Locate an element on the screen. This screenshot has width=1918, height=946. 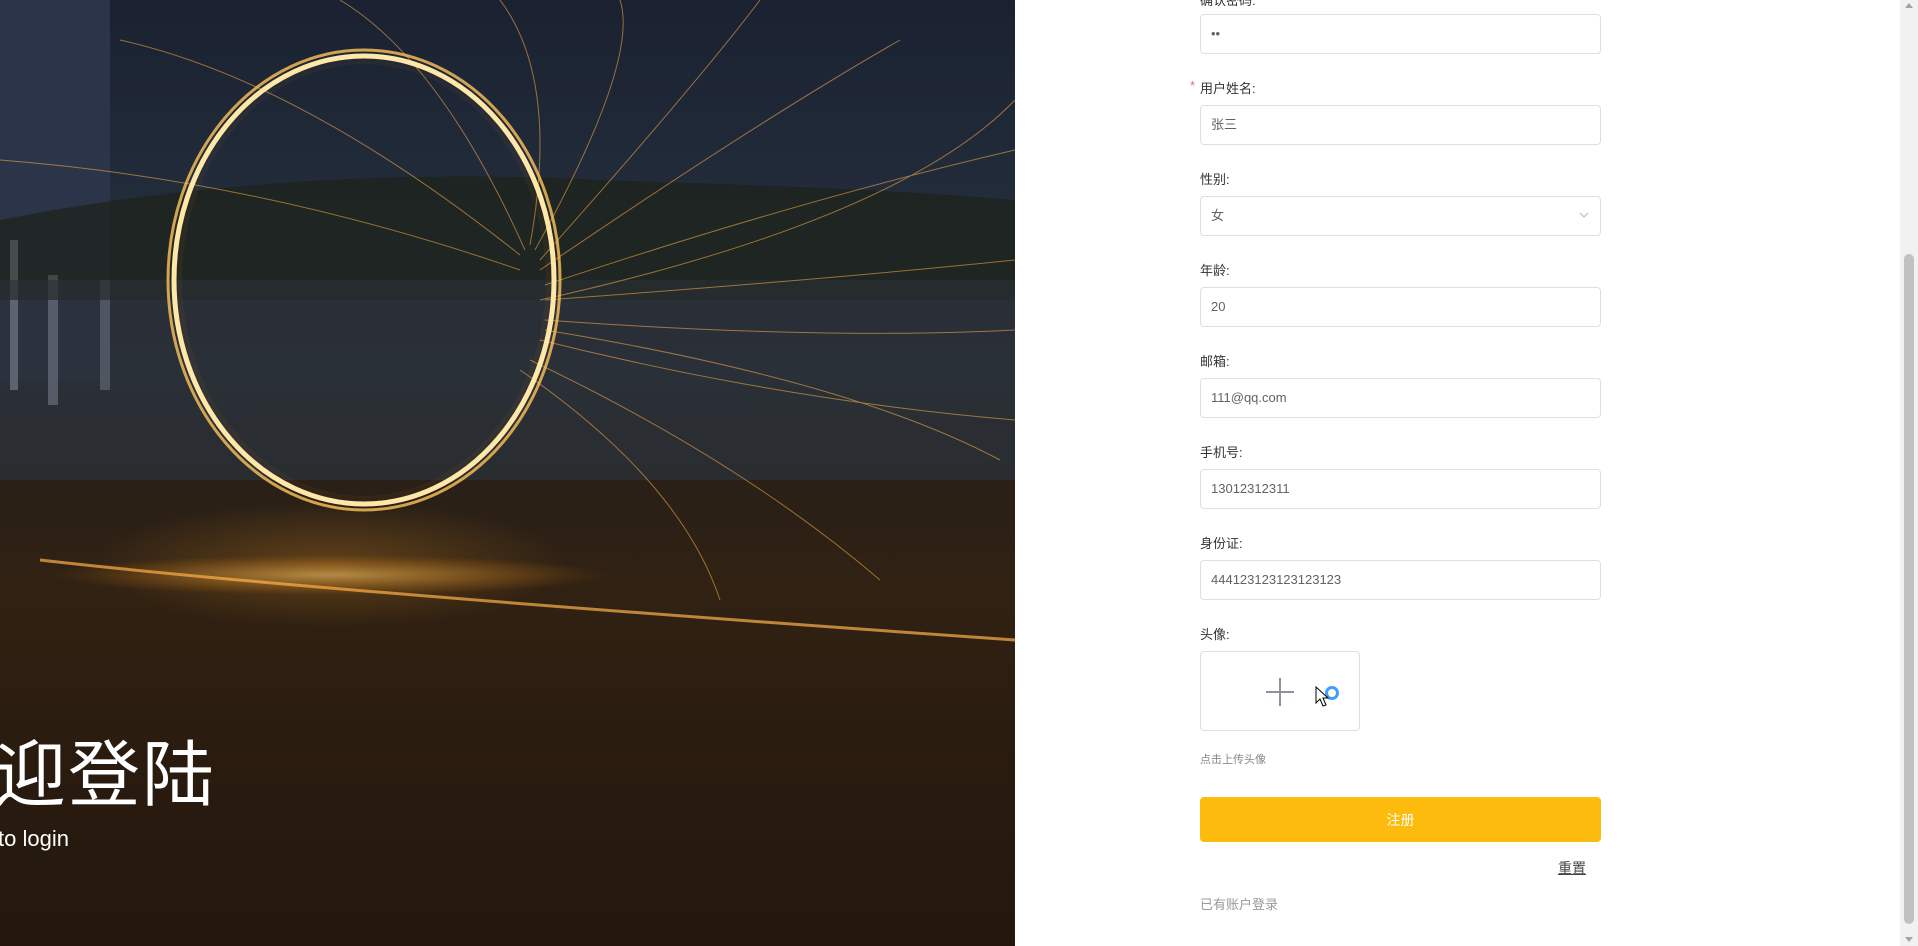
page-scrollbar is located at coordinates (1909, 473).